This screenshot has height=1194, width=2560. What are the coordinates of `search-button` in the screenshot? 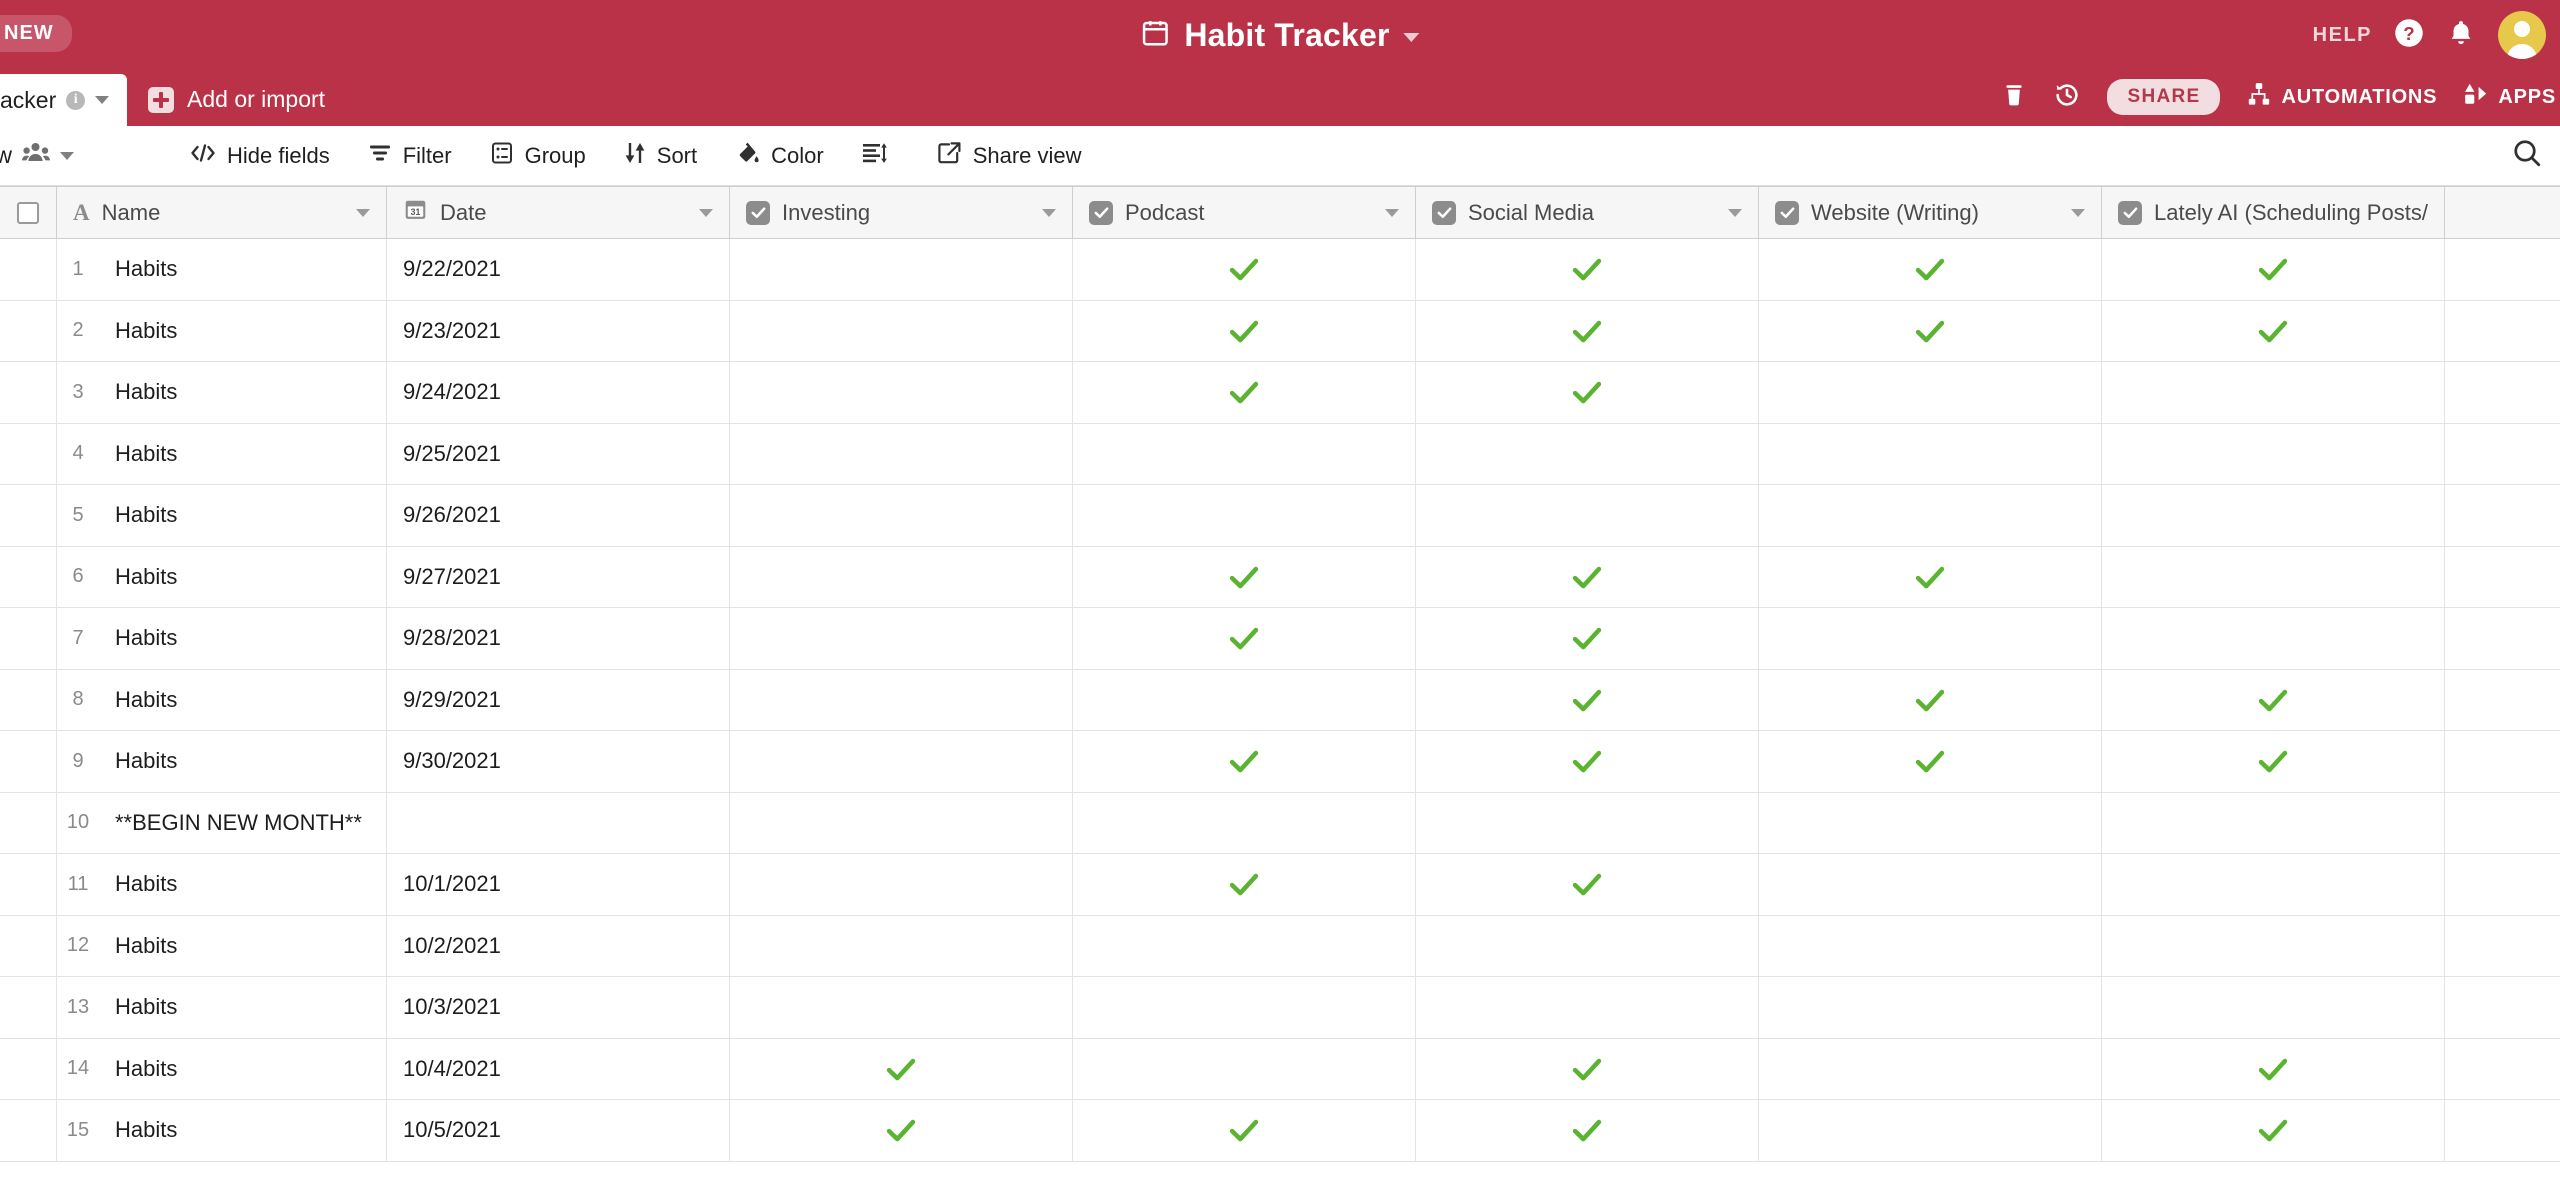 It's located at (2527, 156).